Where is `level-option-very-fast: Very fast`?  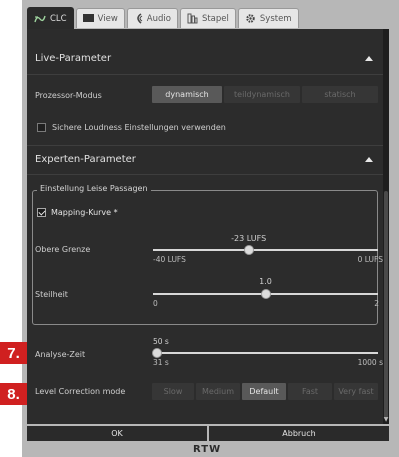 level-option-very-fast: Very fast is located at coordinates (356, 391).